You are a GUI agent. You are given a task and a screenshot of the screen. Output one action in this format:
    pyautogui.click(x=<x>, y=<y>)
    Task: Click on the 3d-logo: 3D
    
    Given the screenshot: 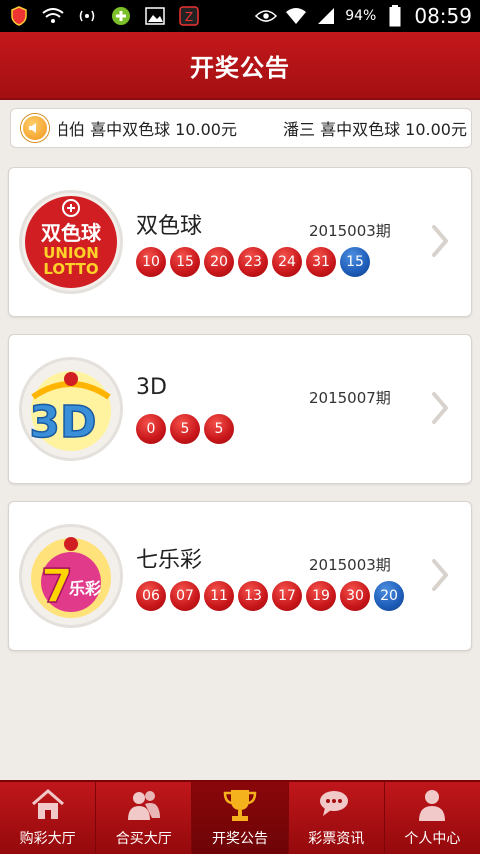 What is the action you would take?
    pyautogui.click(x=71, y=409)
    